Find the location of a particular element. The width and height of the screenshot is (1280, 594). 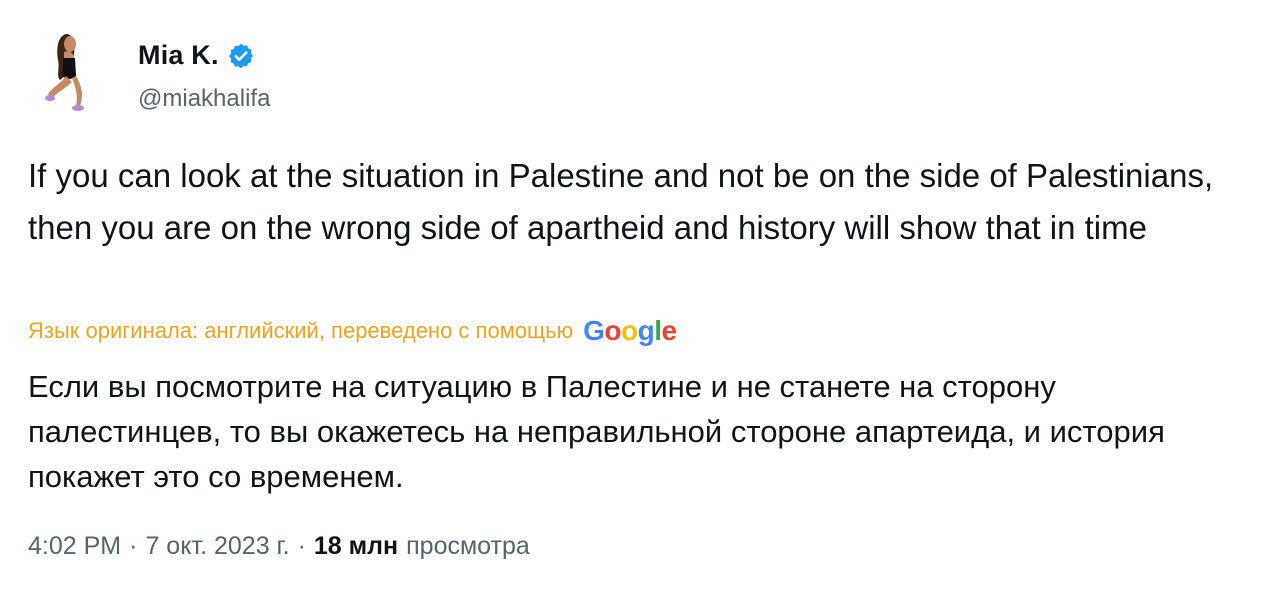

avatar-figure-icon is located at coordinates (74, 72).